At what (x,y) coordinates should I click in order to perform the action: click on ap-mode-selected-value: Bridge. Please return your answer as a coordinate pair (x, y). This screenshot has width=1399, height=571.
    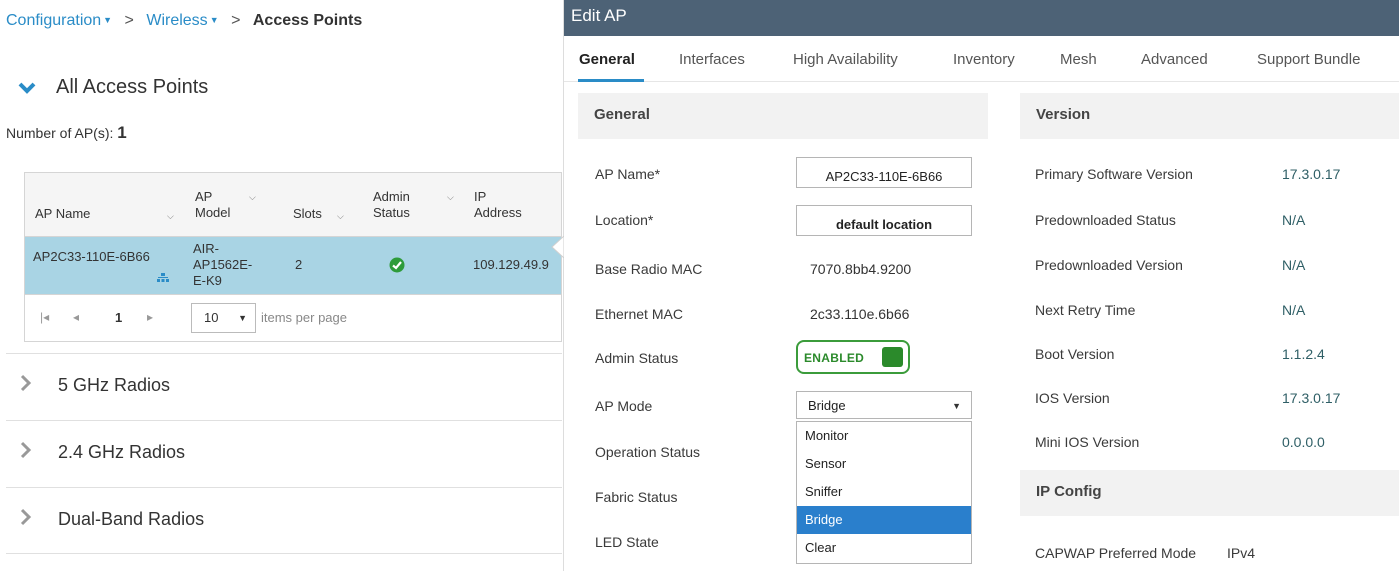
    Looking at the image, I should click on (827, 405).